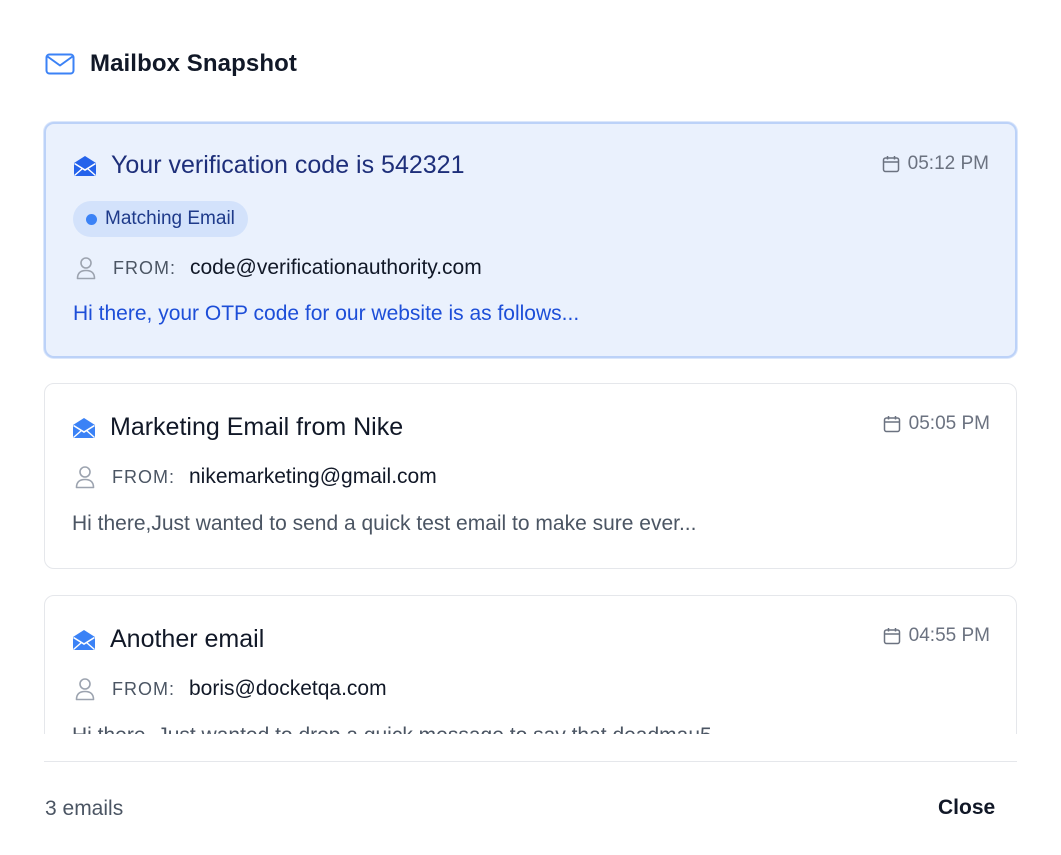  I want to click on email-from: FROM: nikemarketing@gmail.com, so click(255, 477).